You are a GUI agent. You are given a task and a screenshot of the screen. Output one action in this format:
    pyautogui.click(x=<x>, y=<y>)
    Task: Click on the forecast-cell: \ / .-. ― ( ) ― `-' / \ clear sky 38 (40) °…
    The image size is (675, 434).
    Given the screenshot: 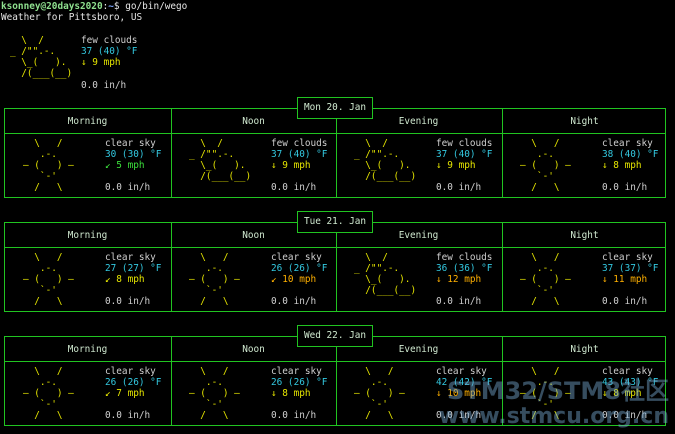 What is the action you would take?
    pyautogui.click(x=597, y=166)
    